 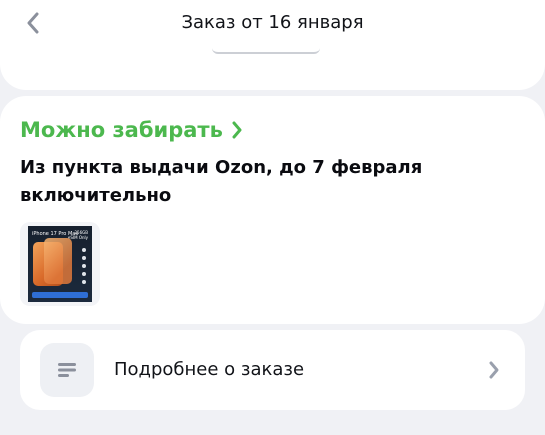 I want to click on product-thumbnail: iPhone 17 Pro Max 256GB eSIM Only, so click(x=60, y=264).